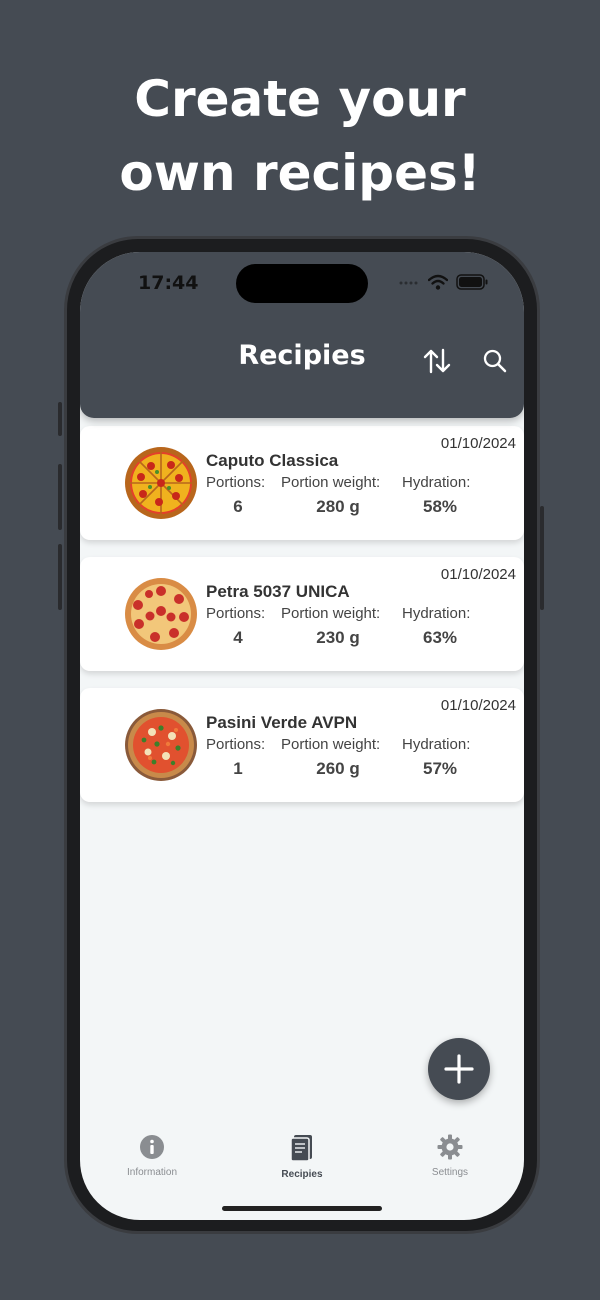 The image size is (600, 1300). I want to click on phone-volume-up, so click(60, 497).